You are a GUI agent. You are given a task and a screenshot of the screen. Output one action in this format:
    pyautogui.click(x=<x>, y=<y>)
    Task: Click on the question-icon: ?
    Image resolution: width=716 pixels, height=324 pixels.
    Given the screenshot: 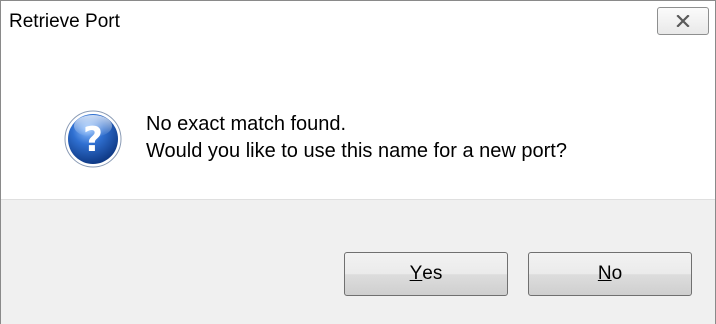 What is the action you would take?
    pyautogui.click(x=93, y=139)
    